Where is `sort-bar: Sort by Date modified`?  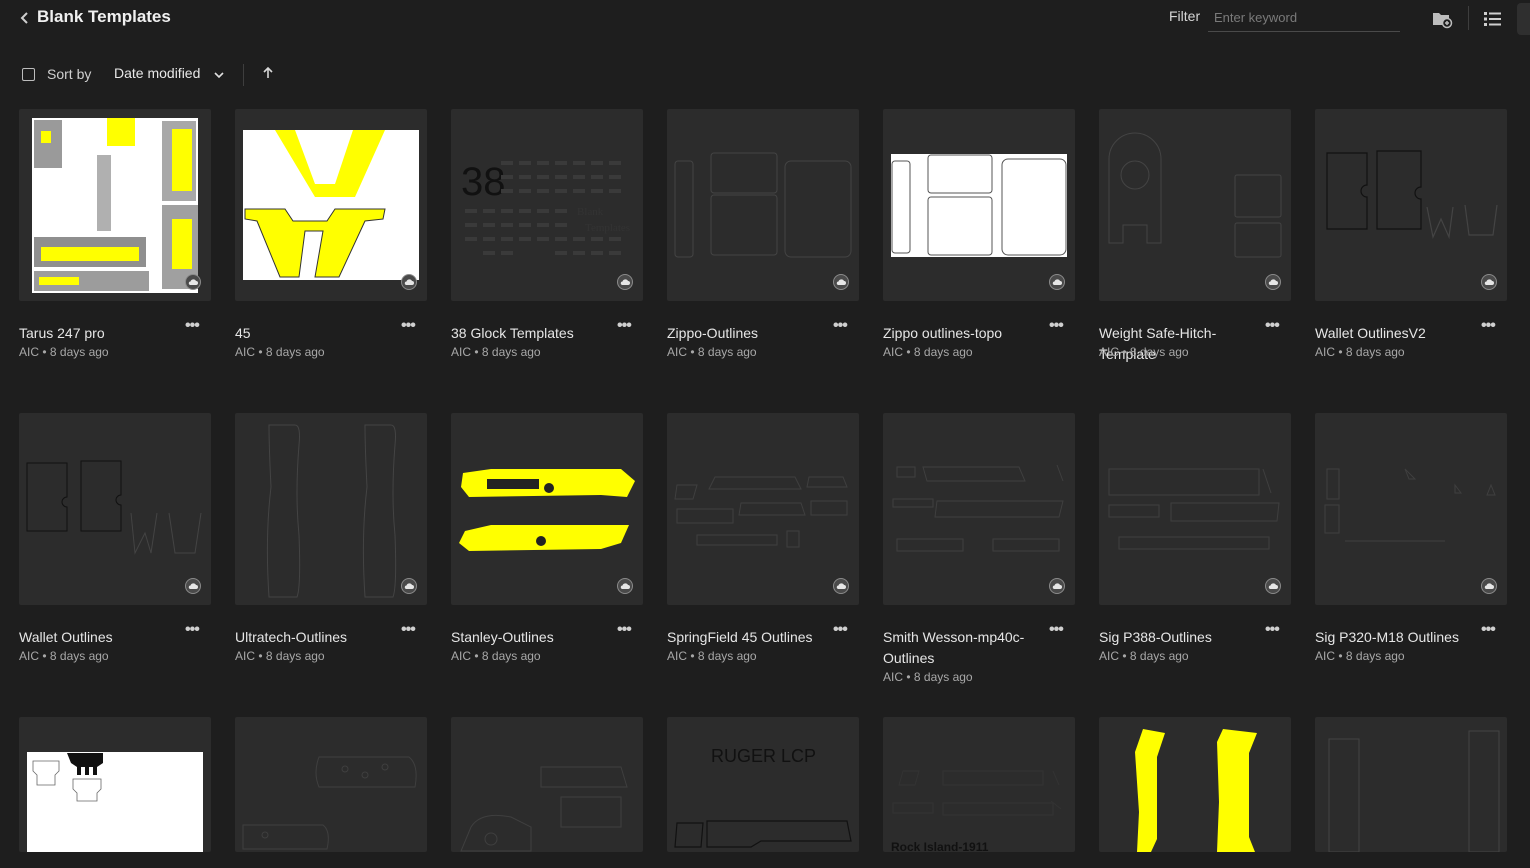 sort-bar: Sort by Date modified is located at coordinates (300, 74).